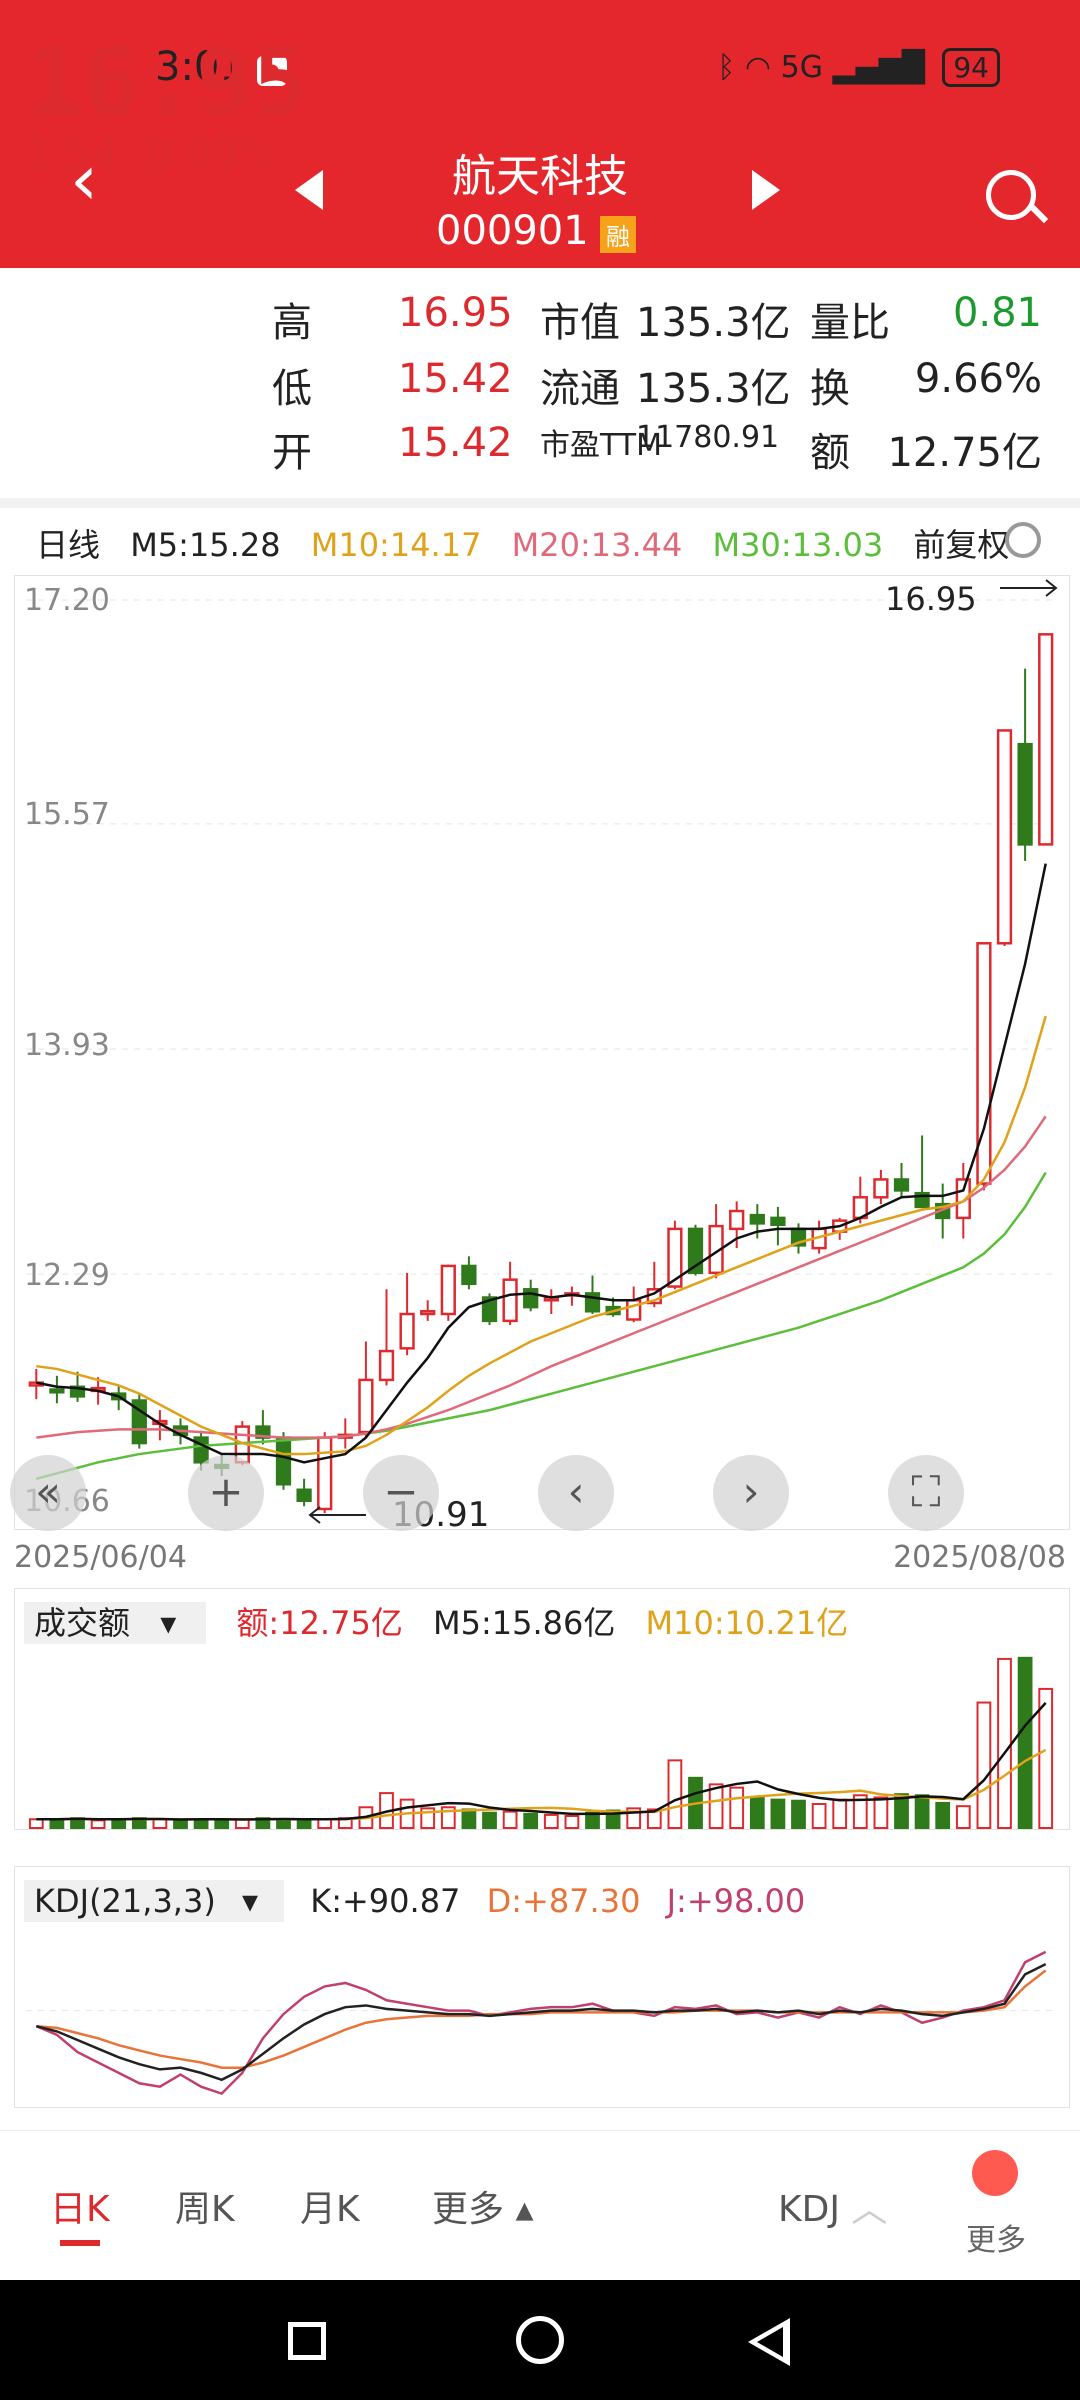  I want to click on y-tick-label: 13.93, so click(67, 1045).